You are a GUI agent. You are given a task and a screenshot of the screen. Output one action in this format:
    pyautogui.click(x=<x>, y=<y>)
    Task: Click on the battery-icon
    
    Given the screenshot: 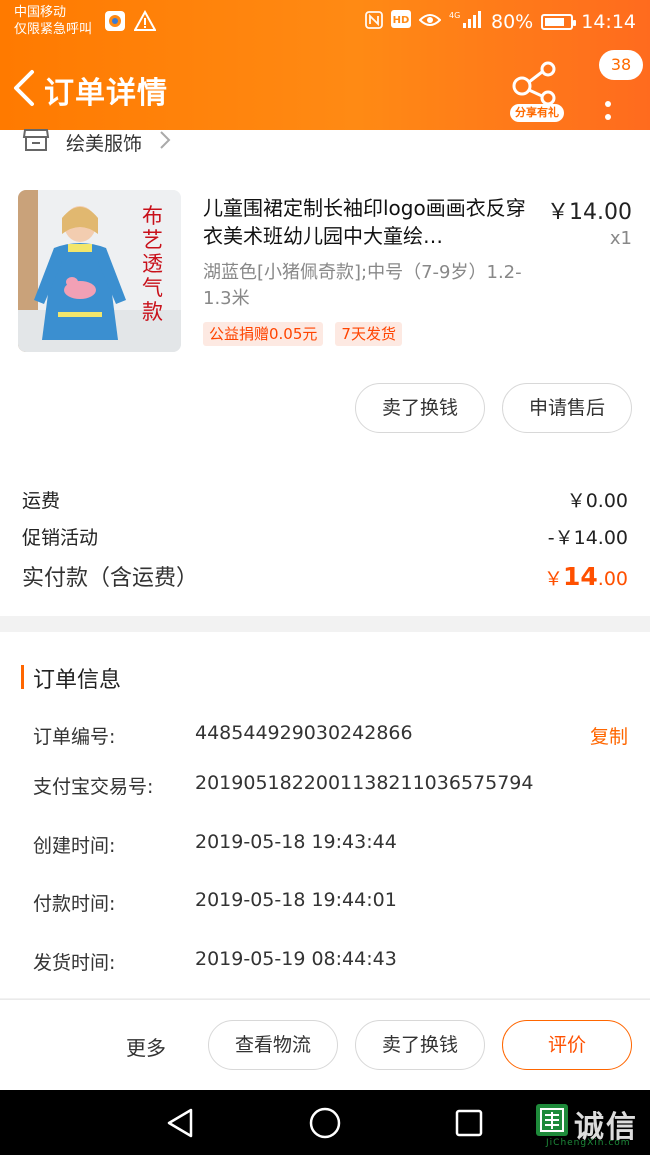 What is the action you would take?
    pyautogui.click(x=559, y=21)
    